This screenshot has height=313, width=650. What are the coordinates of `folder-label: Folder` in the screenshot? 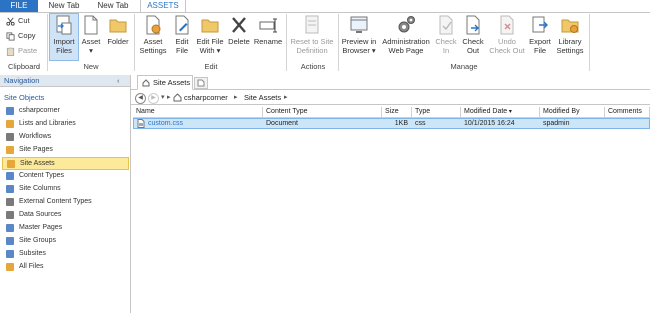 It's located at (118, 41).